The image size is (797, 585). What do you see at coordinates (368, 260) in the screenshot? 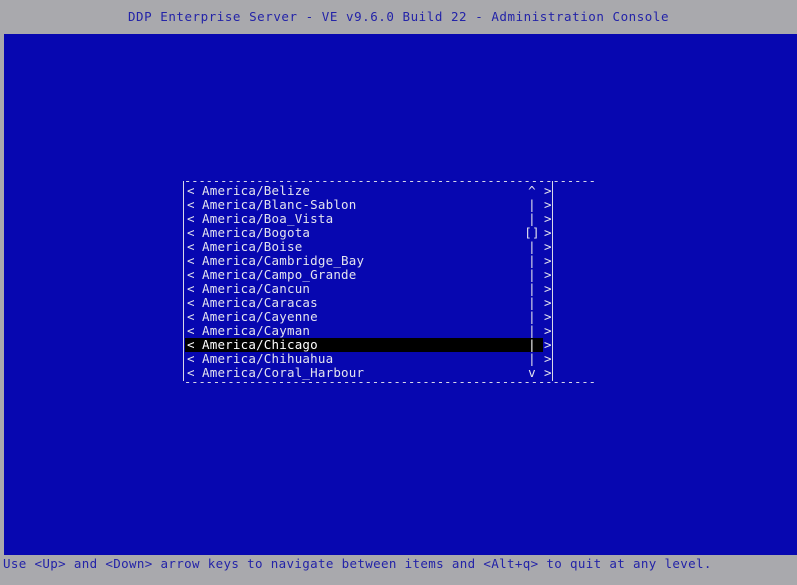
I see `list-item: < America/Cambridge_Bay | >` at bounding box center [368, 260].